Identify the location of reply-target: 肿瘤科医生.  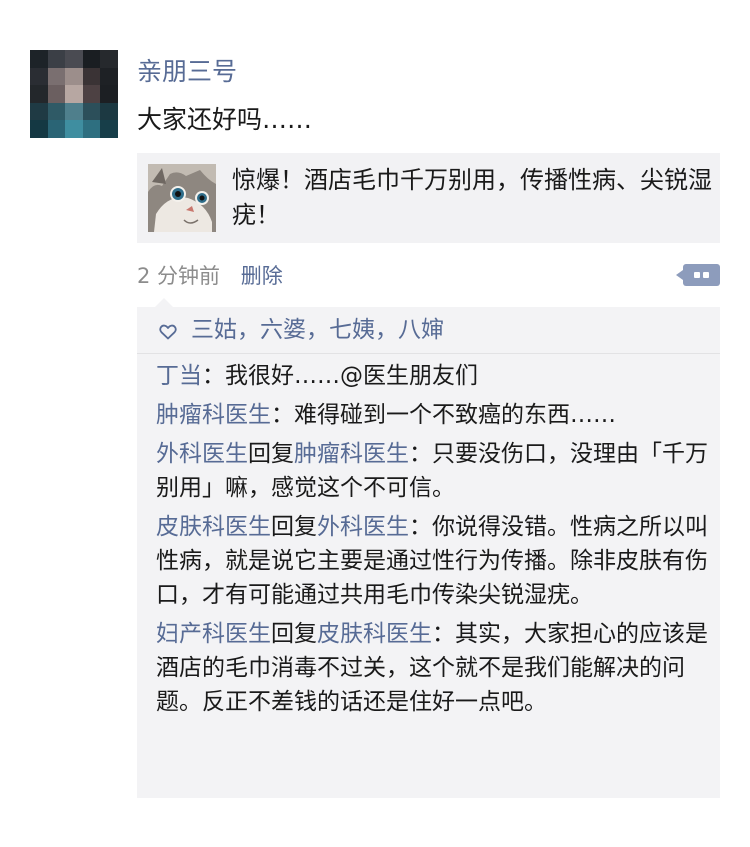
(351, 454).